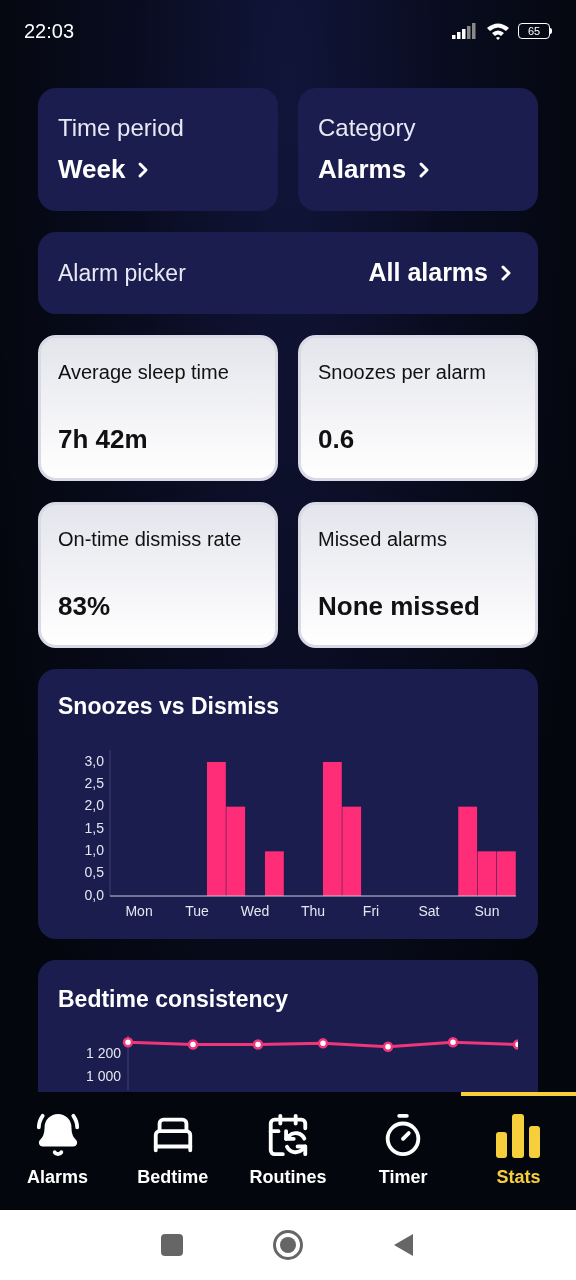 This screenshot has height=1280, width=576. What do you see at coordinates (150, 539) in the screenshot?
I see `stat-label: On-time dismiss rate` at bounding box center [150, 539].